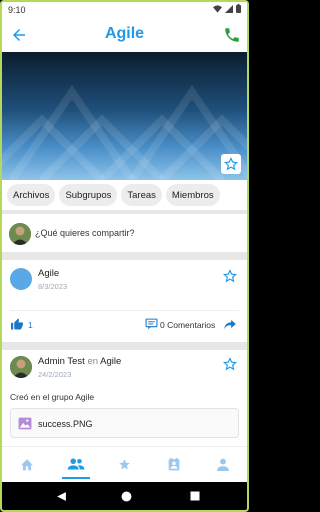 This screenshot has width=320, height=512. I want to click on user-avatar, so click(20, 234).